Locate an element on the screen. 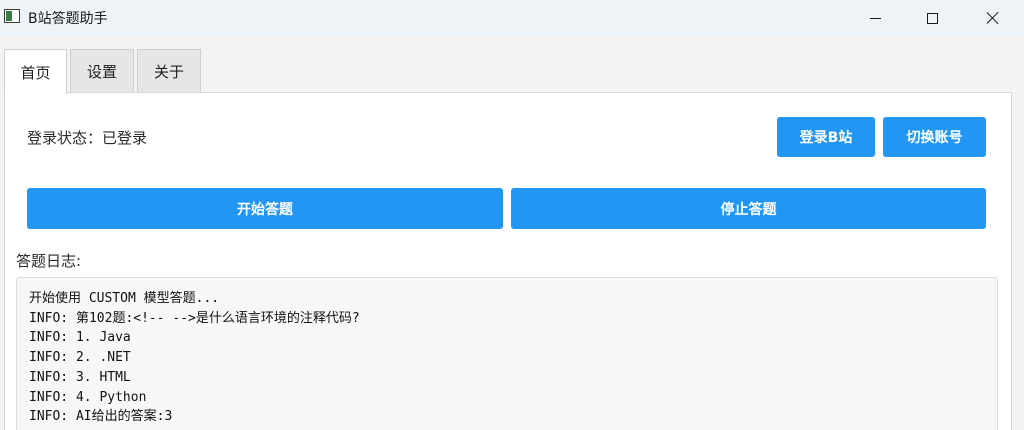 The image size is (1024, 430). stop-quiz-button: 停止答题 is located at coordinates (748, 208).